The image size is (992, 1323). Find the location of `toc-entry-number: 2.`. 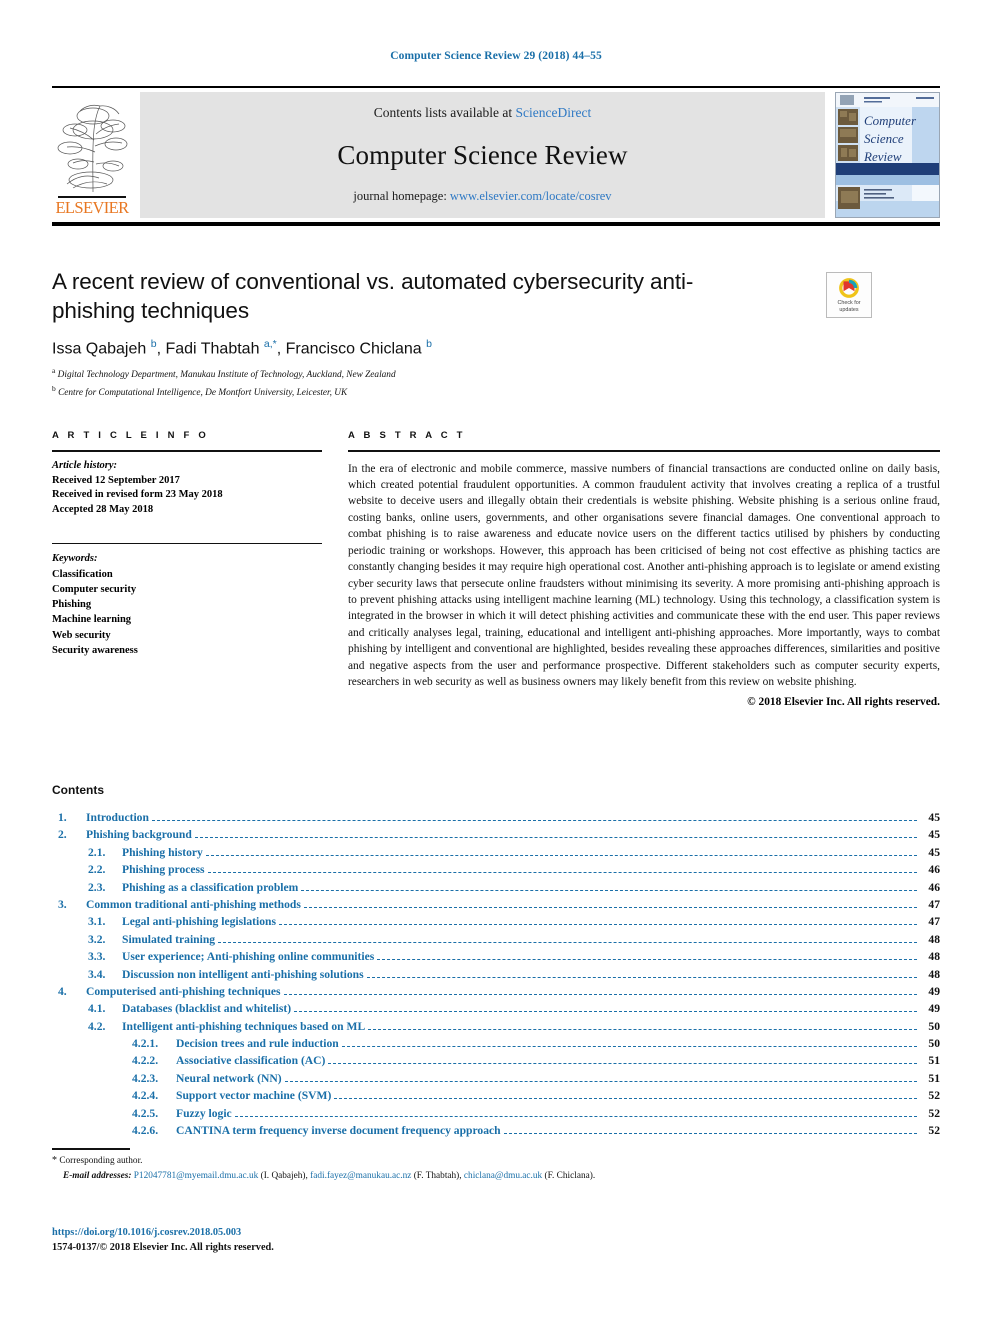

toc-entry-number: 2. is located at coordinates (62, 835).